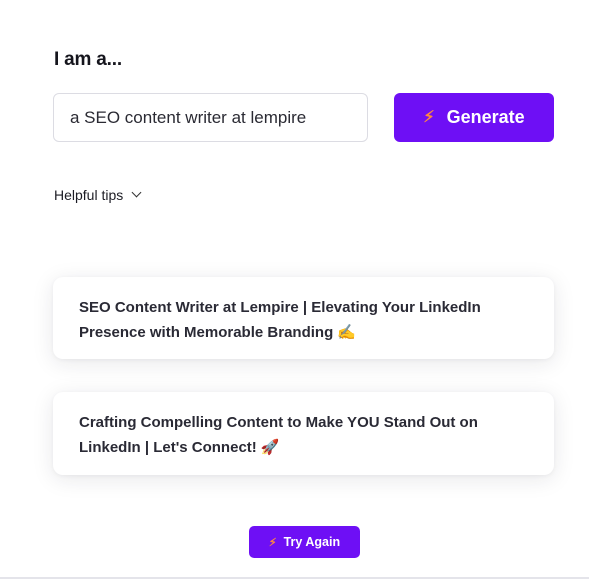  I want to click on helpful-tips-toggle: Helpful tips, so click(98, 195).